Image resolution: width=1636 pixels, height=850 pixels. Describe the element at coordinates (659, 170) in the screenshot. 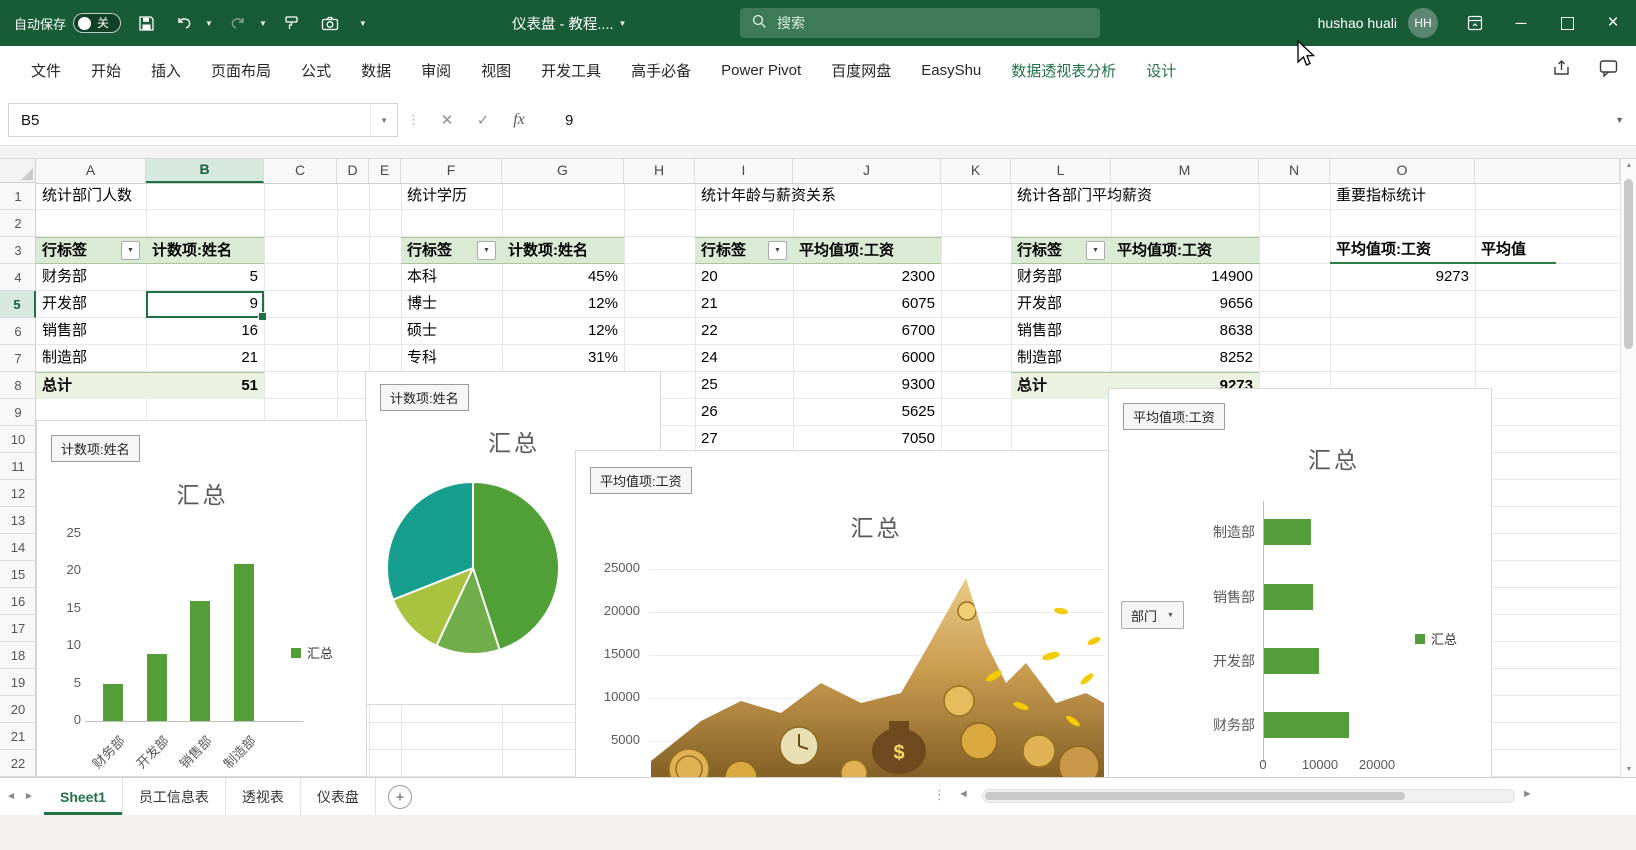

I see `column-header-H: H` at that location.